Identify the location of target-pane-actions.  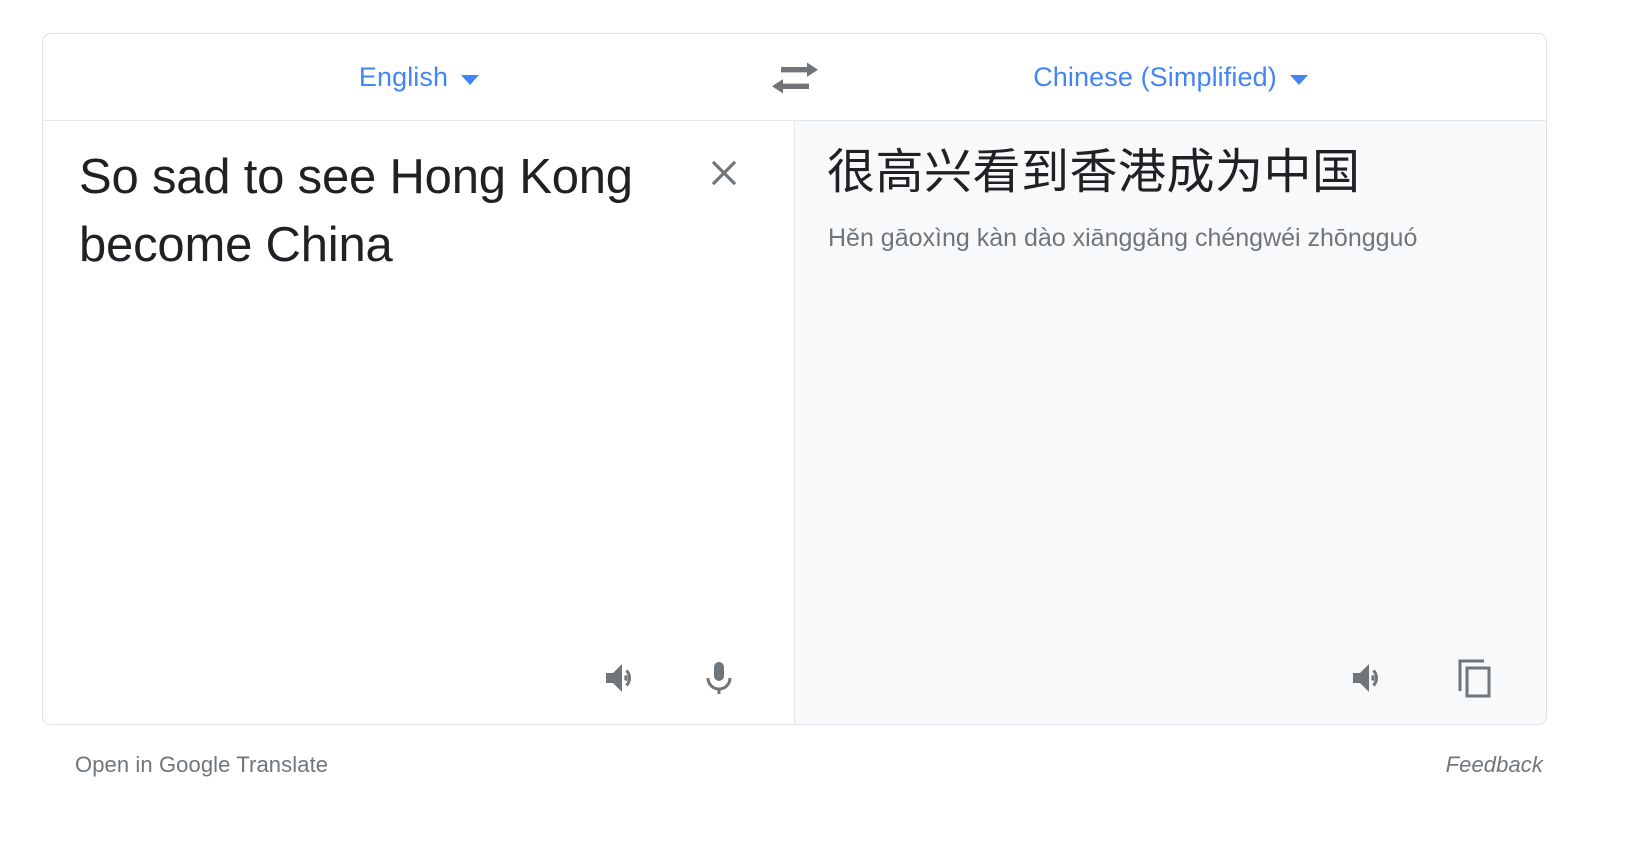
(1421, 678).